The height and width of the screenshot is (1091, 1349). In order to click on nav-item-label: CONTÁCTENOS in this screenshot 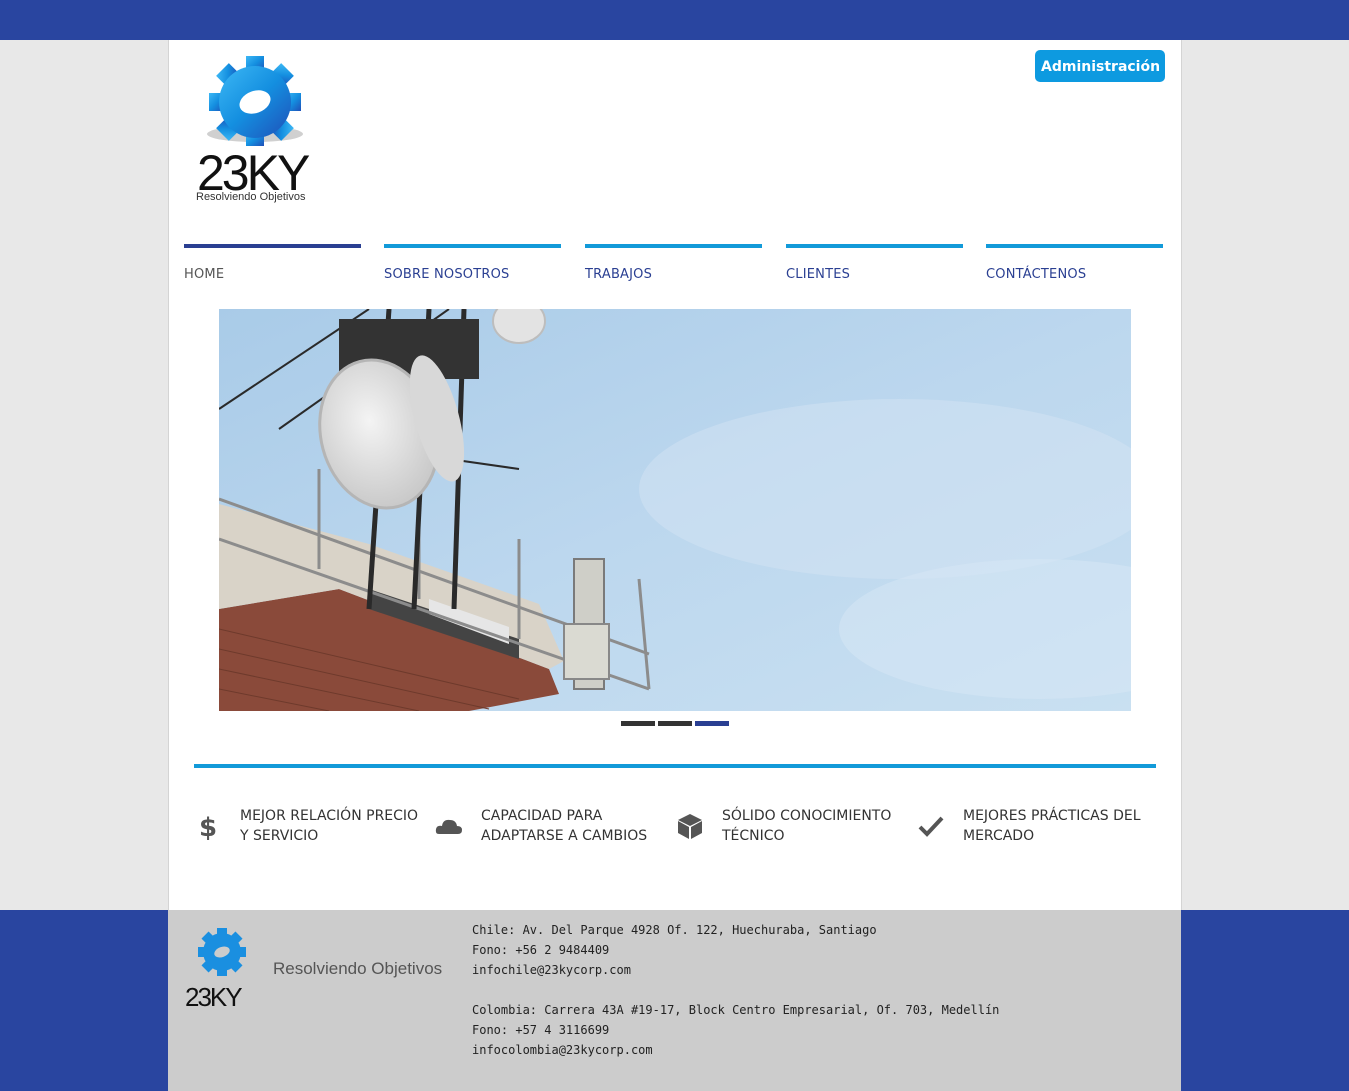, I will do `click(1036, 274)`.